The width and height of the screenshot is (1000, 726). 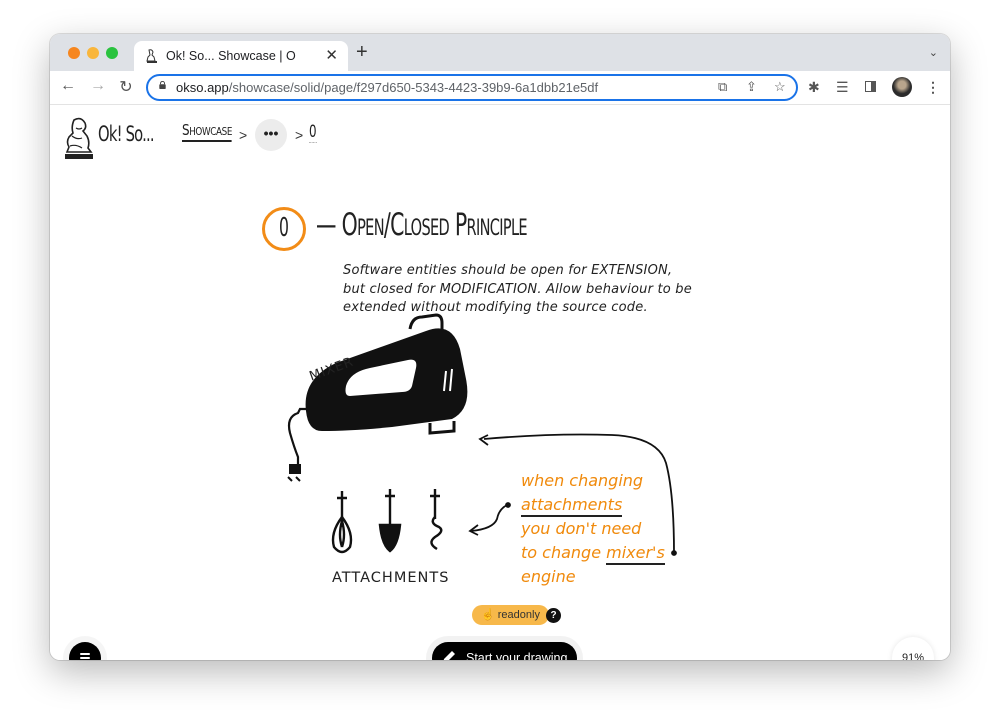 I want to click on extensions-icon: ✱, so click(x=814, y=87).